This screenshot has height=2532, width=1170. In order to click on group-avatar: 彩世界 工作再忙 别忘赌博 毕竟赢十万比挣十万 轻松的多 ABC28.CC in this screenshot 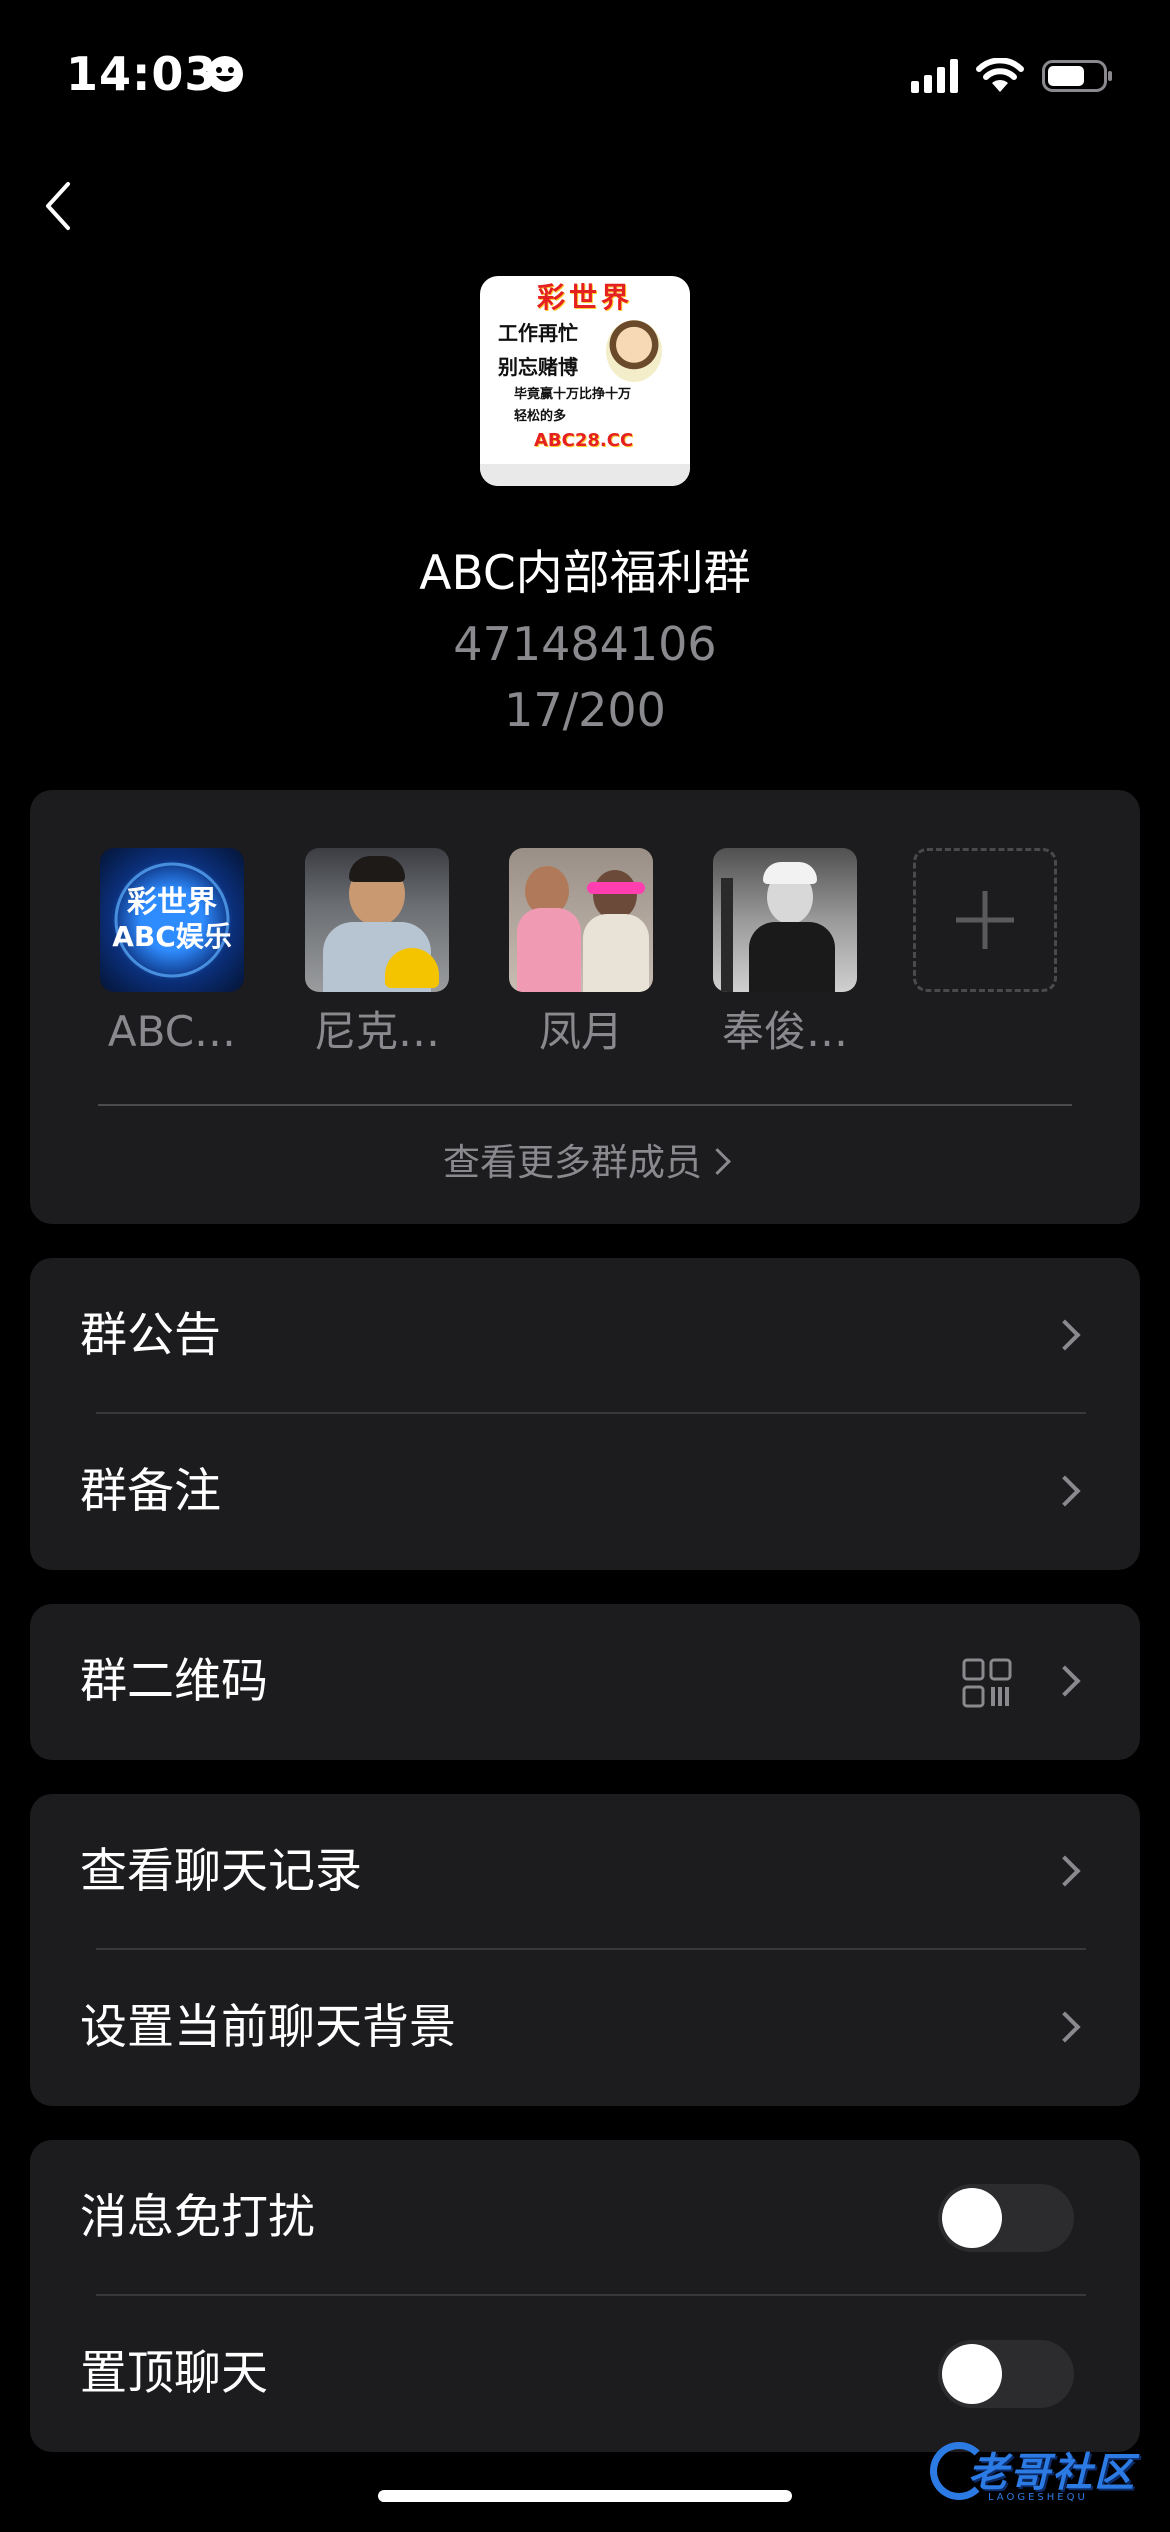, I will do `click(585, 381)`.